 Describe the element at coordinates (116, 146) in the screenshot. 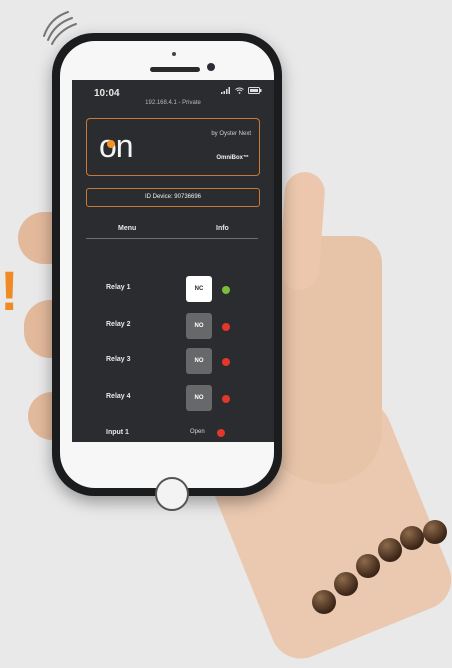

I see `logo-text: on` at that location.